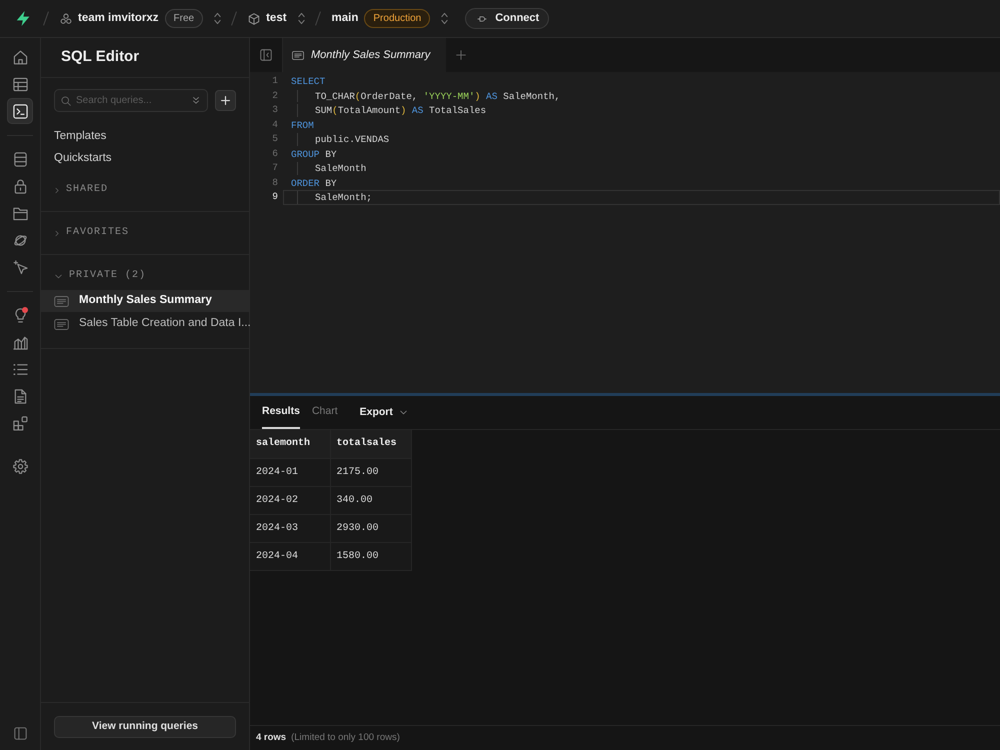 The image size is (1000, 750). Describe the element at coordinates (66, 18) in the screenshot. I see `people-icon` at that location.